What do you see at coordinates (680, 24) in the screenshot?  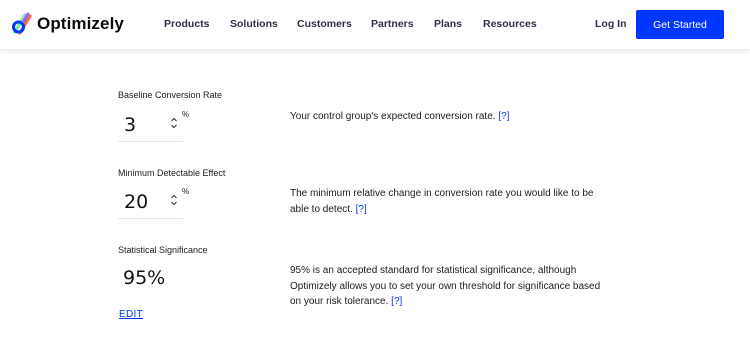 I see `get-started-button: Get Started` at bounding box center [680, 24].